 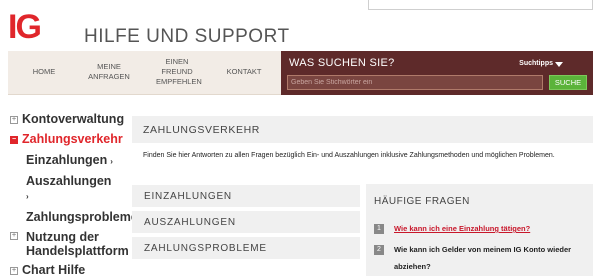 I want to click on tab-einzahlungen: EINZAHLUNGEN, so click(x=246, y=196).